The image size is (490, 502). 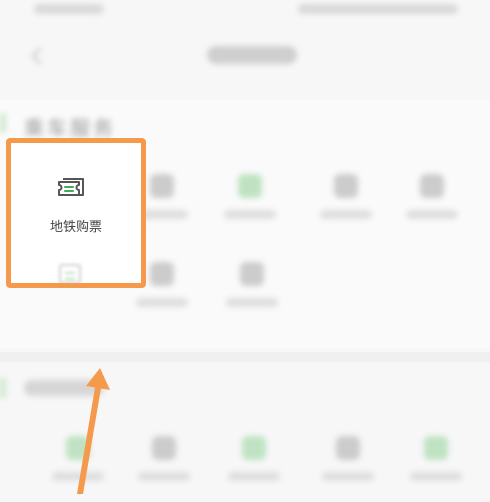 I want to click on back-icon, so click(x=40, y=56).